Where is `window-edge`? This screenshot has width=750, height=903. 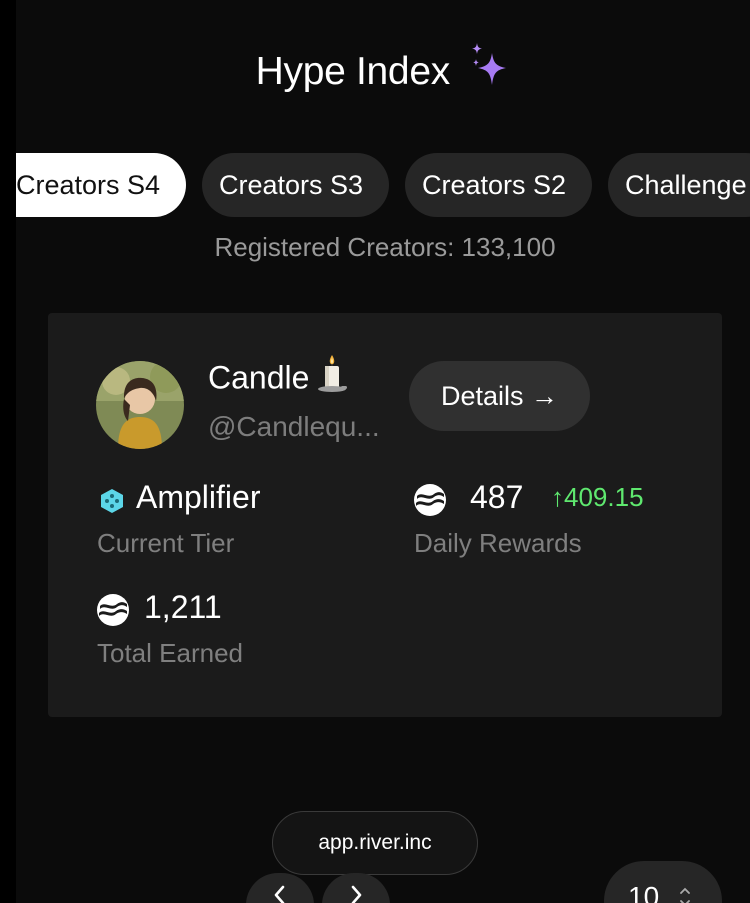 window-edge is located at coordinates (8, 451).